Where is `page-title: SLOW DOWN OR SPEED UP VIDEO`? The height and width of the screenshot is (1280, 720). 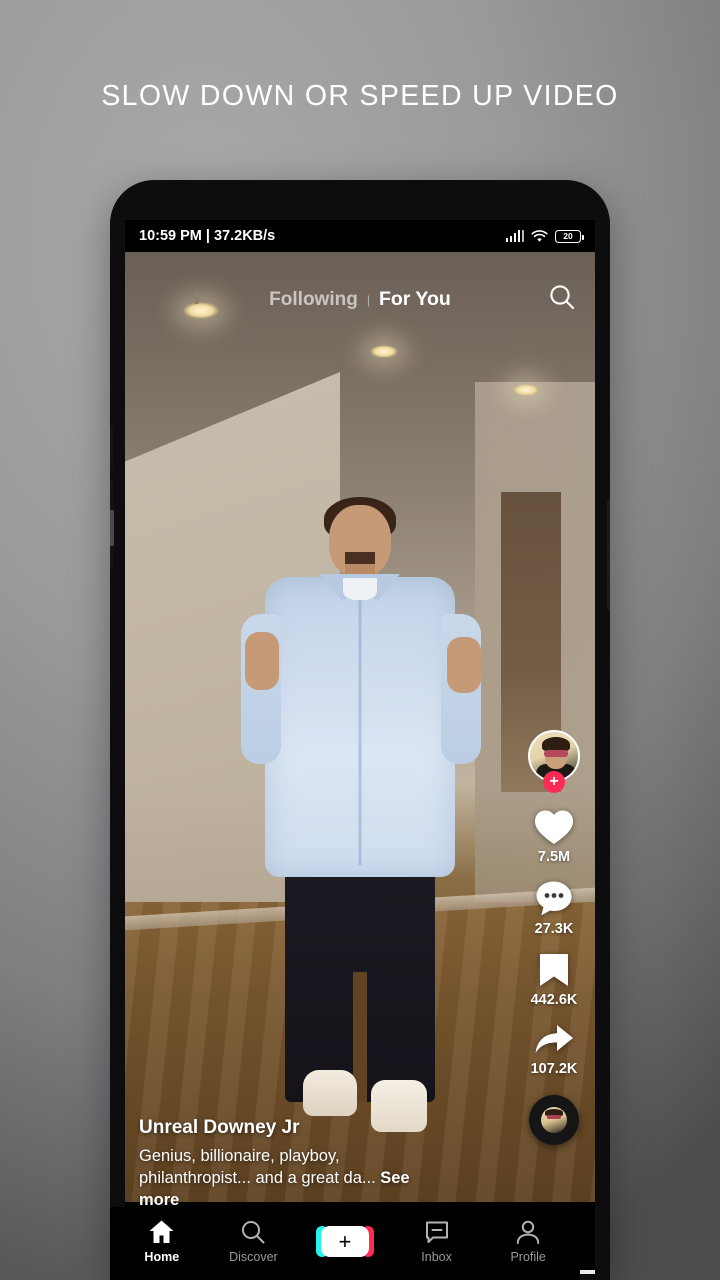 page-title: SLOW DOWN OR SPEED UP VIDEO is located at coordinates (360, 96).